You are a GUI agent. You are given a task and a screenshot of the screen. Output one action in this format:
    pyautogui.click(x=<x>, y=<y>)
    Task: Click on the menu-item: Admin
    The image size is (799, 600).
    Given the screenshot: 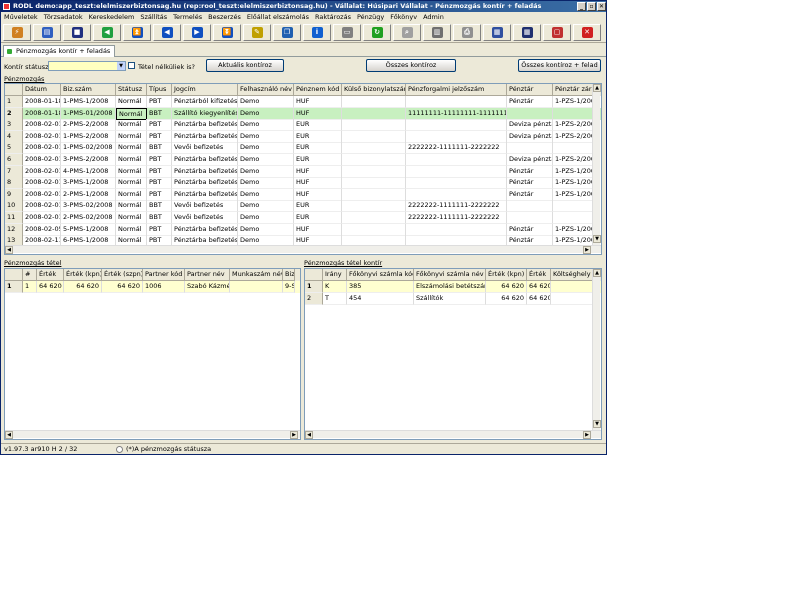 What is the action you would take?
    pyautogui.click(x=433, y=17)
    